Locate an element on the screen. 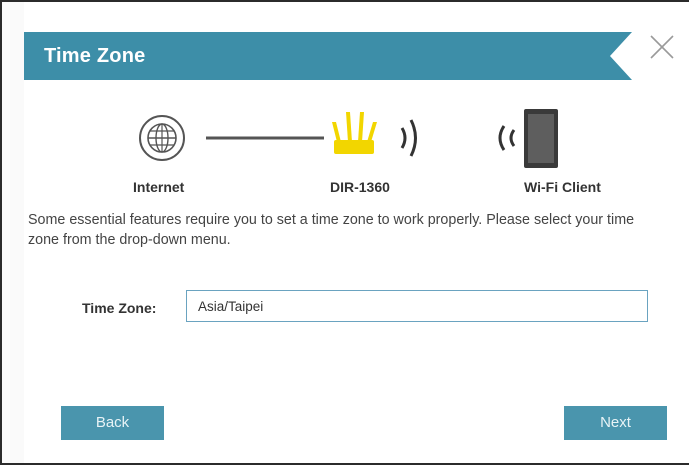  connection-diagram is located at coordinates (348, 138).